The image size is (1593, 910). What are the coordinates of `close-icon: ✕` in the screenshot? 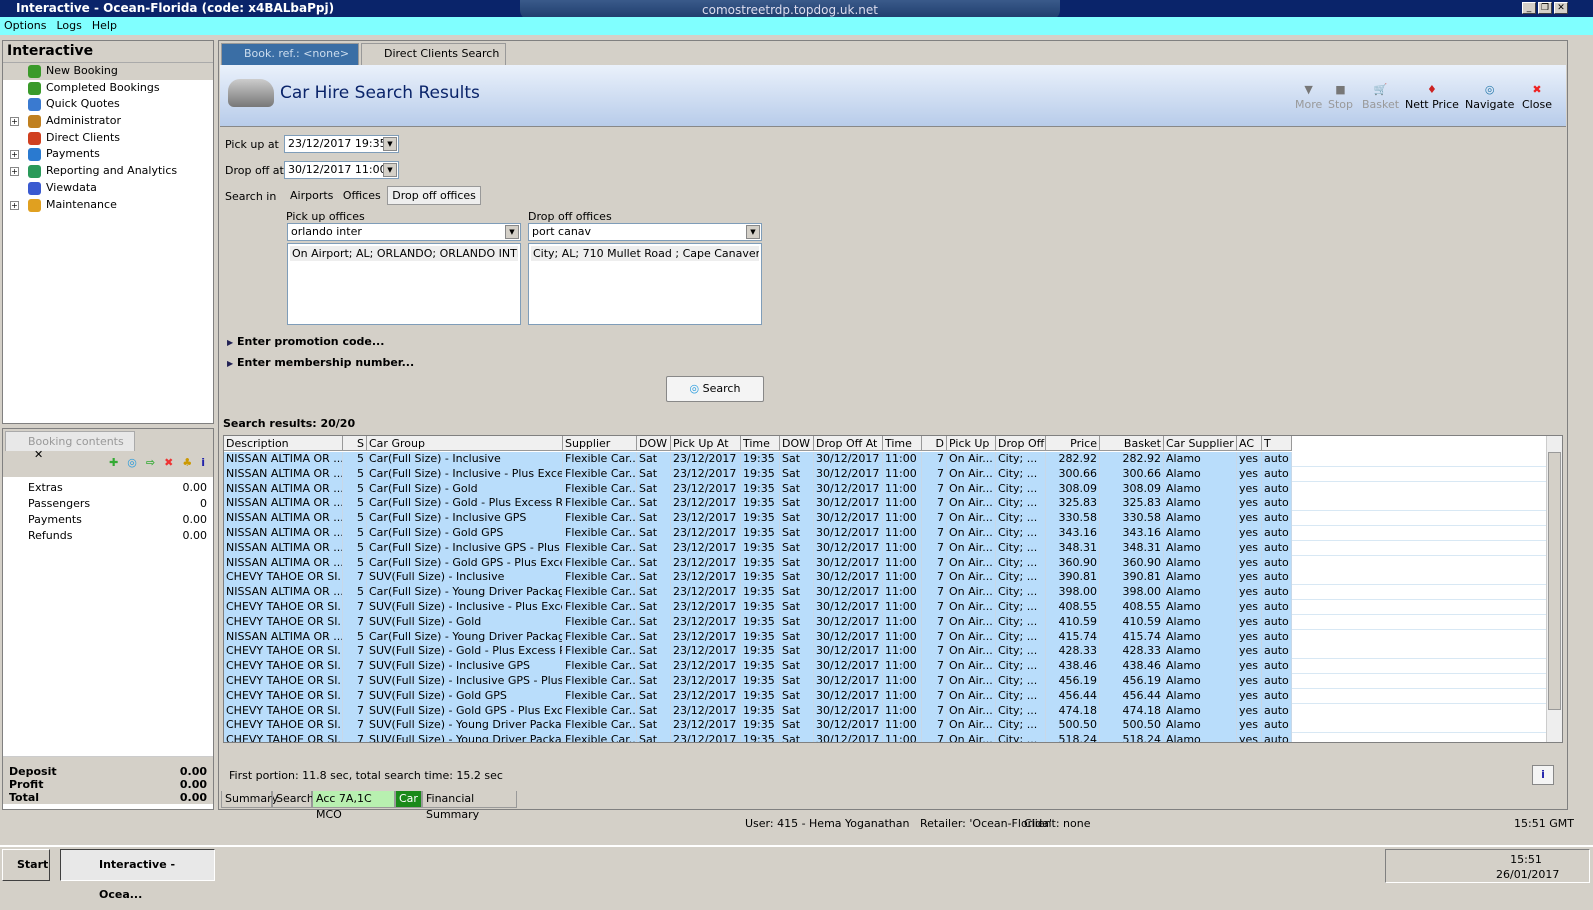 It's located at (38, 454).